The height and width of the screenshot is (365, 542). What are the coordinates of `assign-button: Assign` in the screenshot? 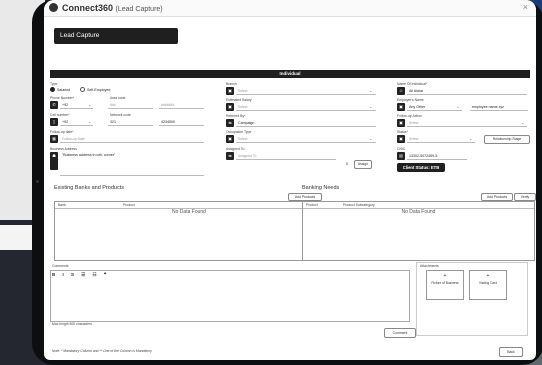 It's located at (363, 164).